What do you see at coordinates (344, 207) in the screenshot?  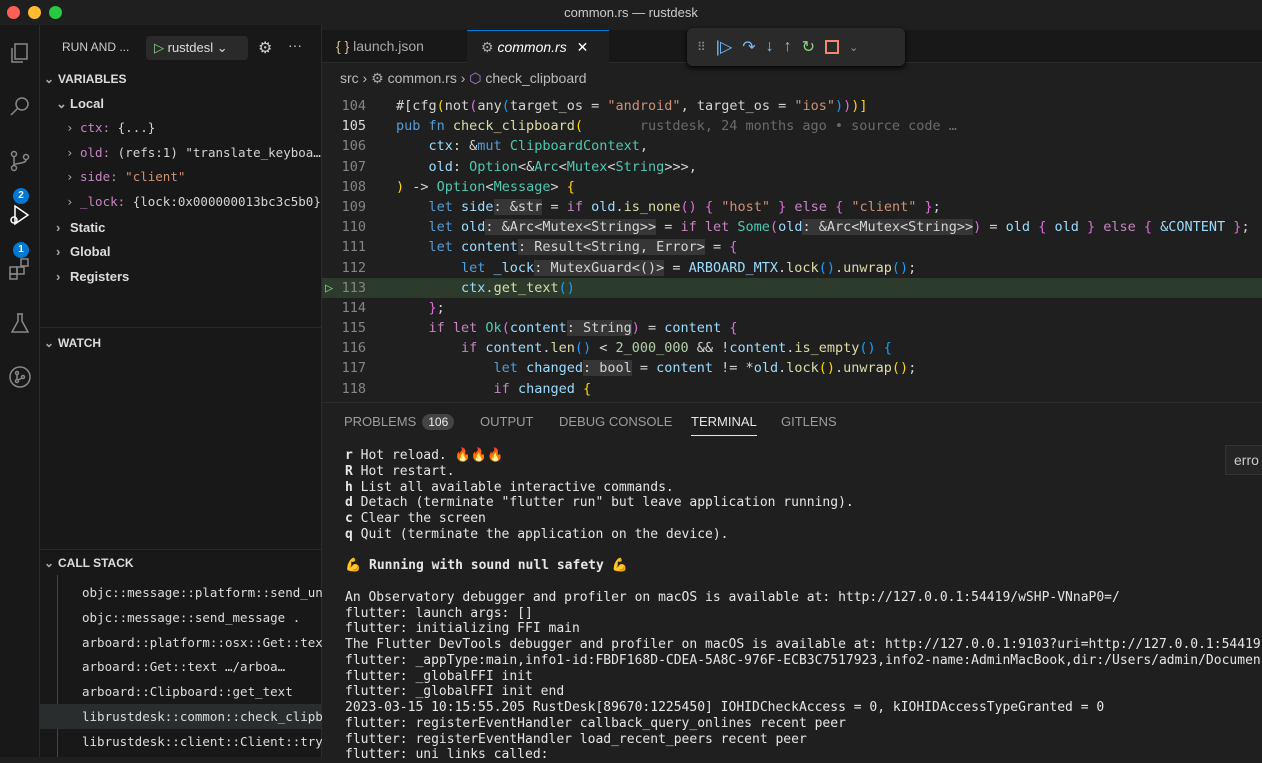 I see `line-number: 109` at bounding box center [344, 207].